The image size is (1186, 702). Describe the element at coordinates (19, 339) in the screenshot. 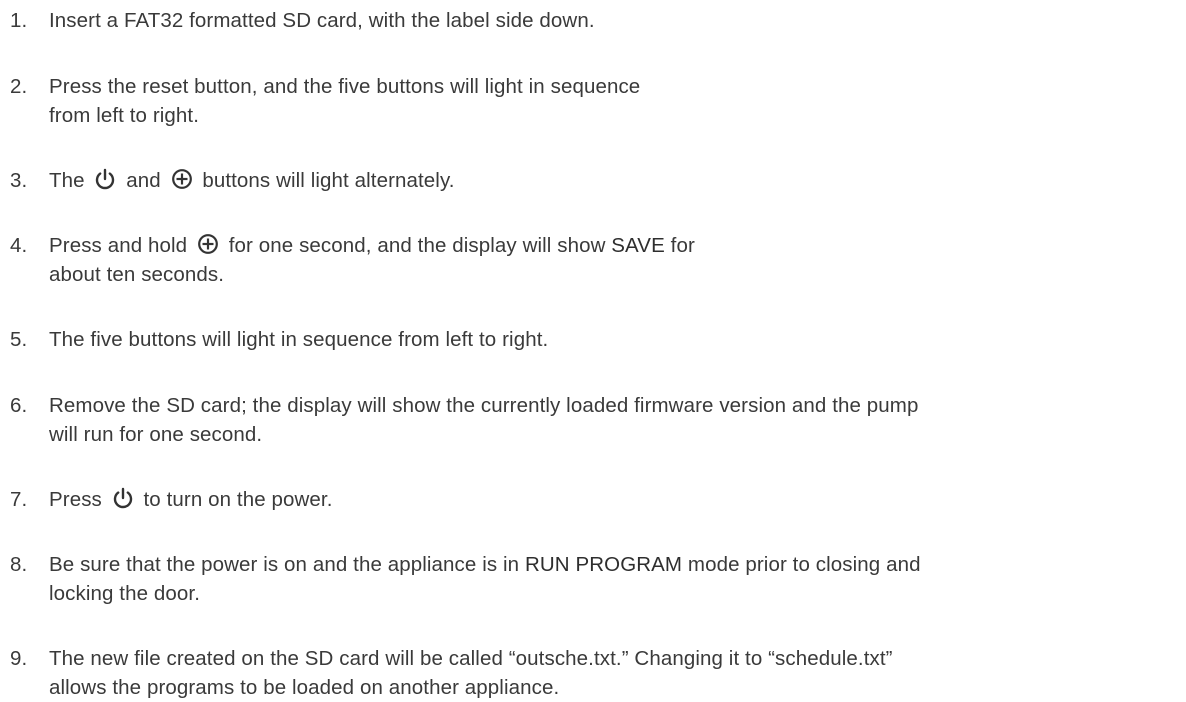

I see `step-number: 5.` at that location.